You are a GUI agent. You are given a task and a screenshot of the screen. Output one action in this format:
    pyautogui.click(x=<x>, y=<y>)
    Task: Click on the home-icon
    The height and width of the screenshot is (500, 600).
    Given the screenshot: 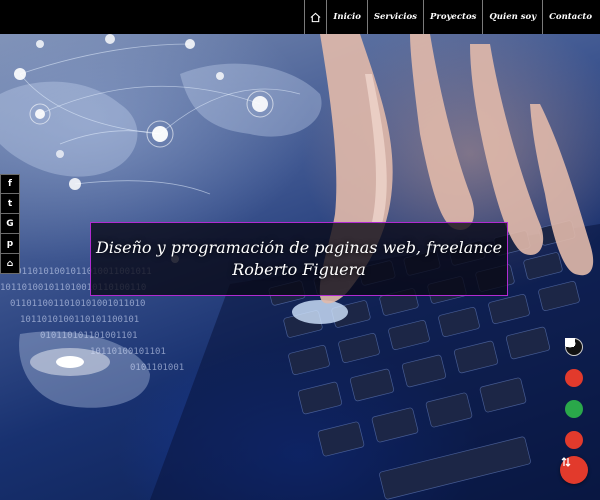 What is the action you would take?
    pyautogui.click(x=315, y=17)
    